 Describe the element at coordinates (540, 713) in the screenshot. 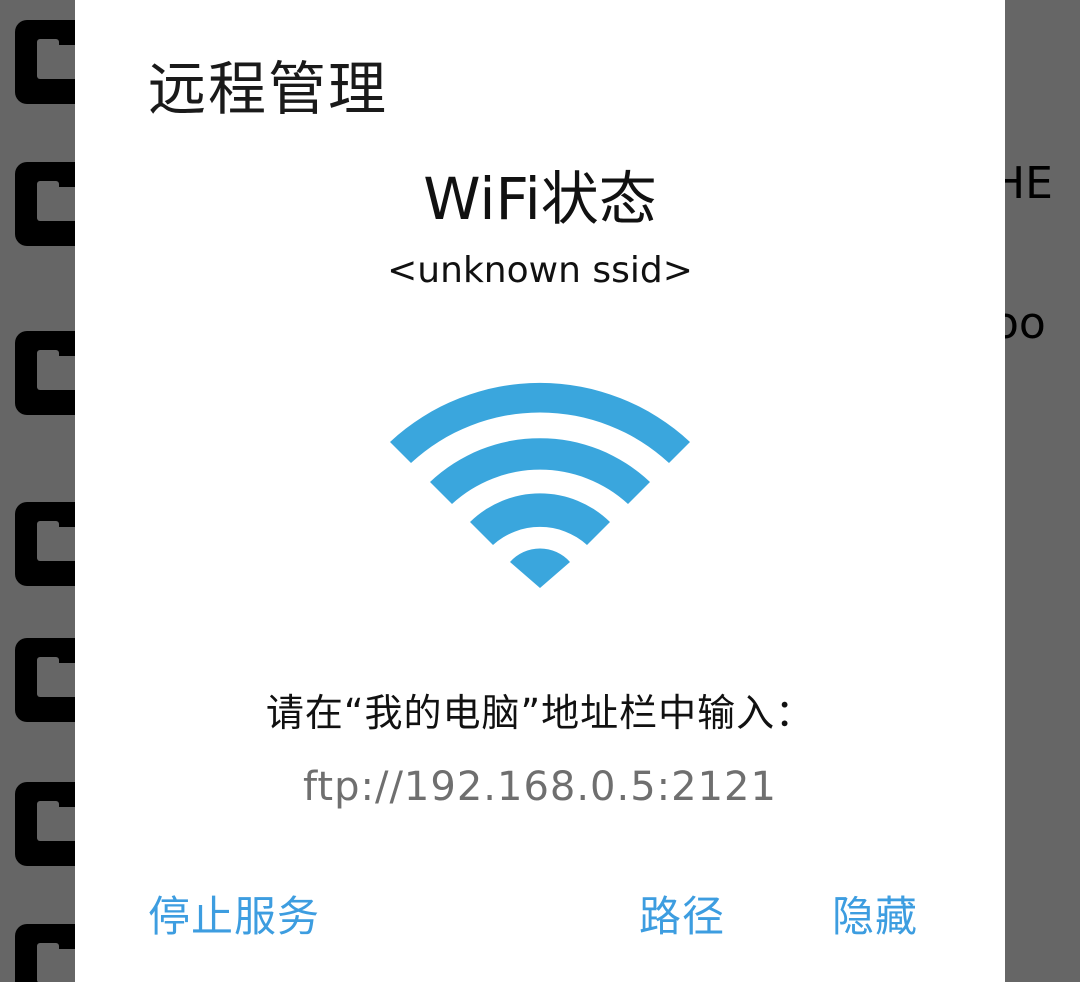

I see `address-hint: 请在“我的电脑”地址栏中输入：` at that location.